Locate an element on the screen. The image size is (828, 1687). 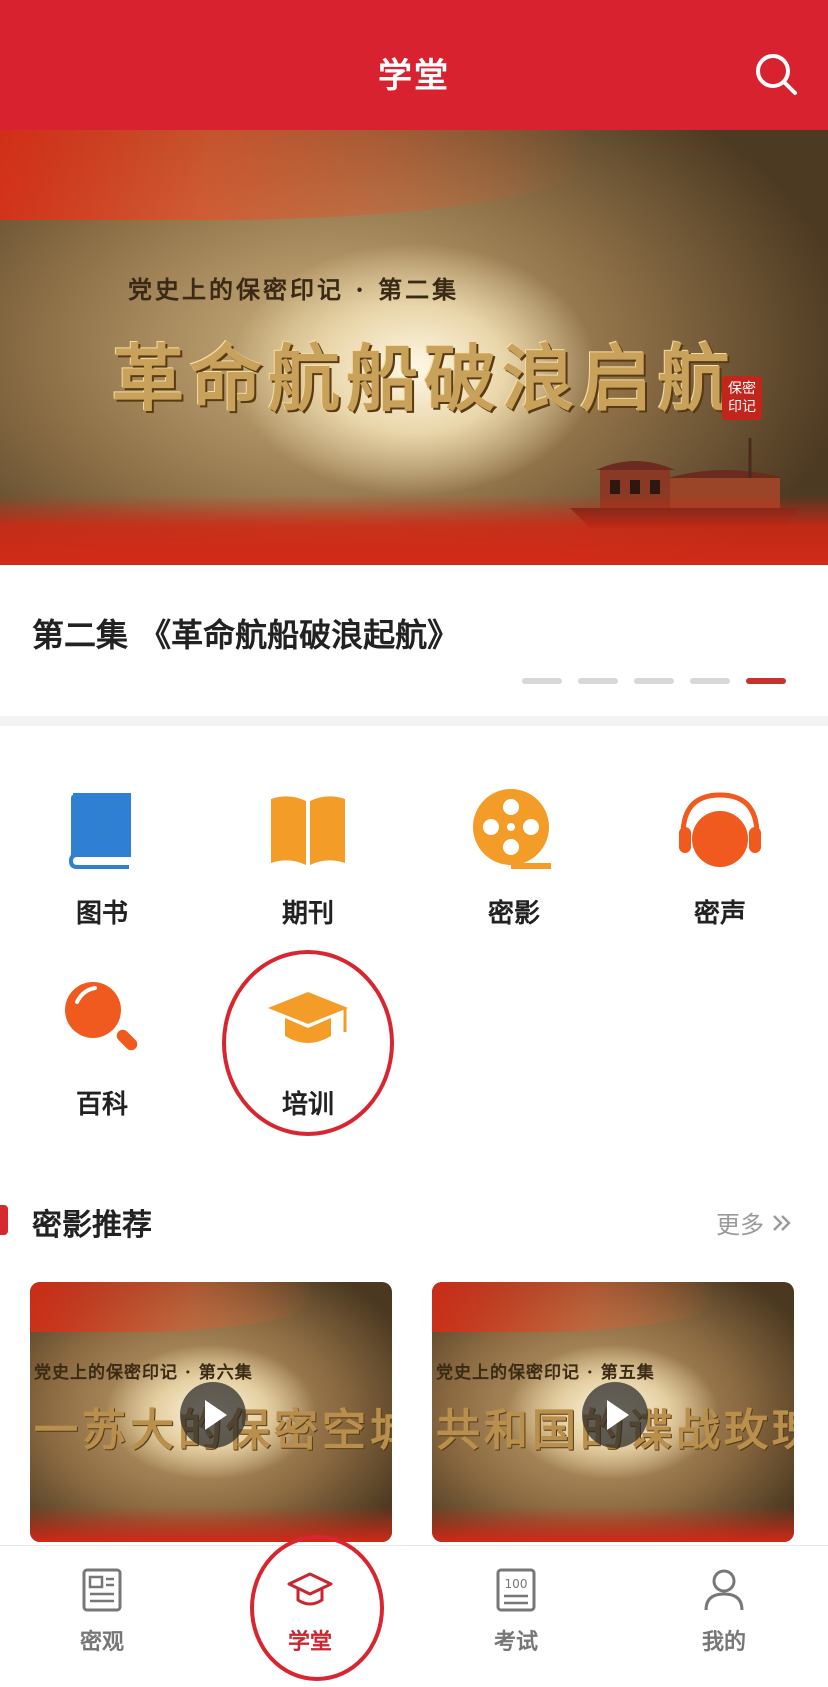
banner-title: 革命航船破浪启航 is located at coordinates (424, 378).